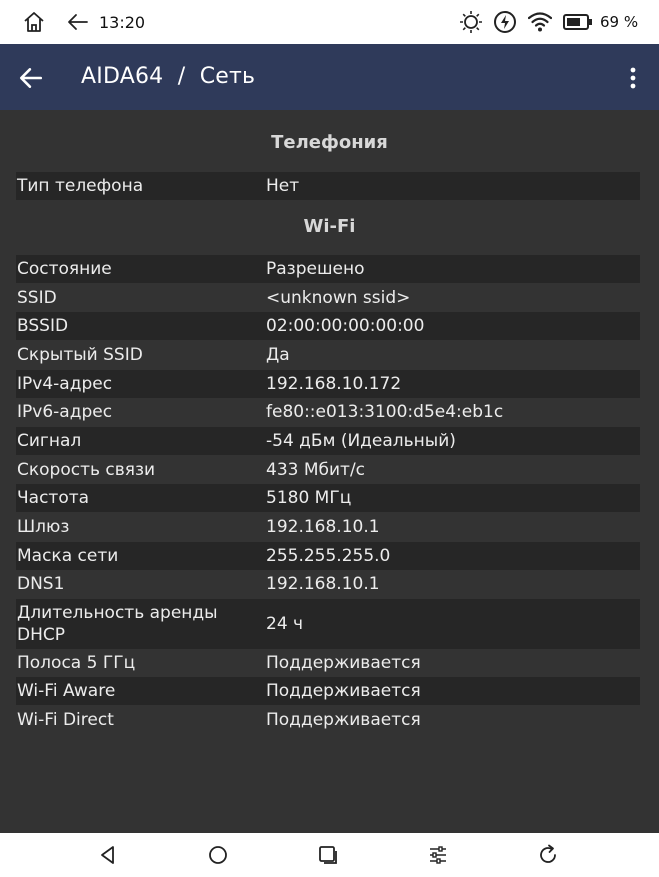 The image size is (659, 877). What do you see at coordinates (438, 855) in the screenshot?
I see `nav-settings-icon` at bounding box center [438, 855].